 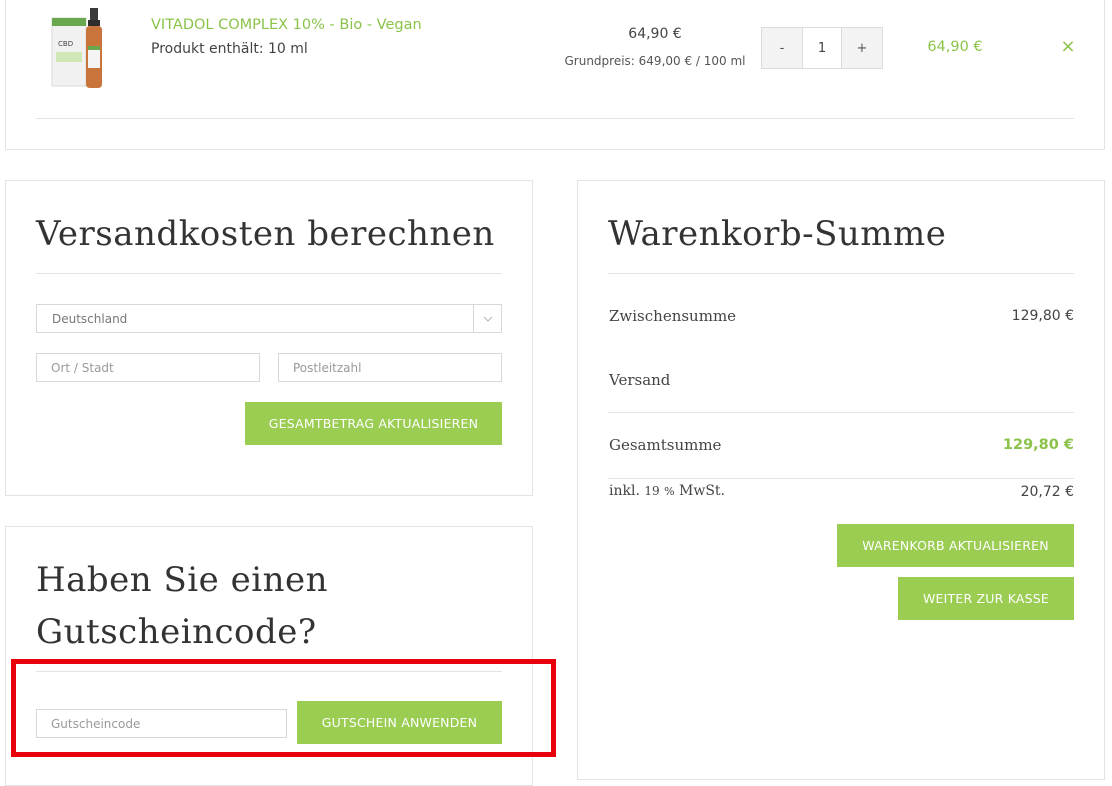 I want to click on chevron-down-icon, so click(x=487, y=318).